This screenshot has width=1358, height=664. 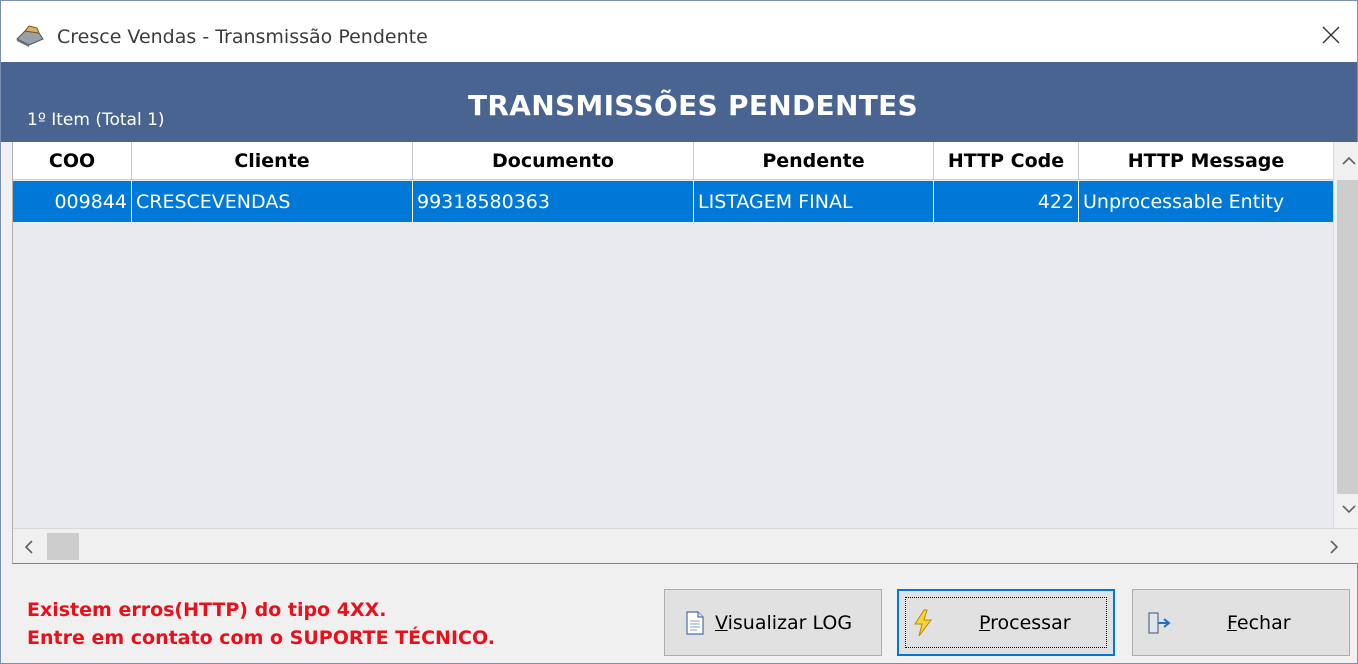 What do you see at coordinates (1232, 622) in the screenshot?
I see `close-mnemonic: F` at bounding box center [1232, 622].